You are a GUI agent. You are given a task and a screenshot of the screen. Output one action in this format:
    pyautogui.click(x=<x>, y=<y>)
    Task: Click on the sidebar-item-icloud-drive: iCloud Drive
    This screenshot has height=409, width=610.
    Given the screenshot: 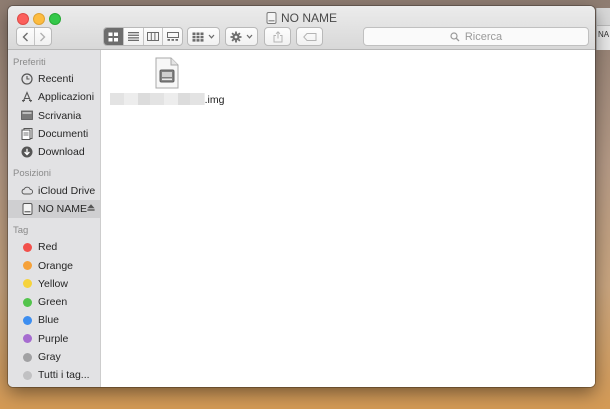 What is the action you would take?
    pyautogui.click(x=54, y=190)
    